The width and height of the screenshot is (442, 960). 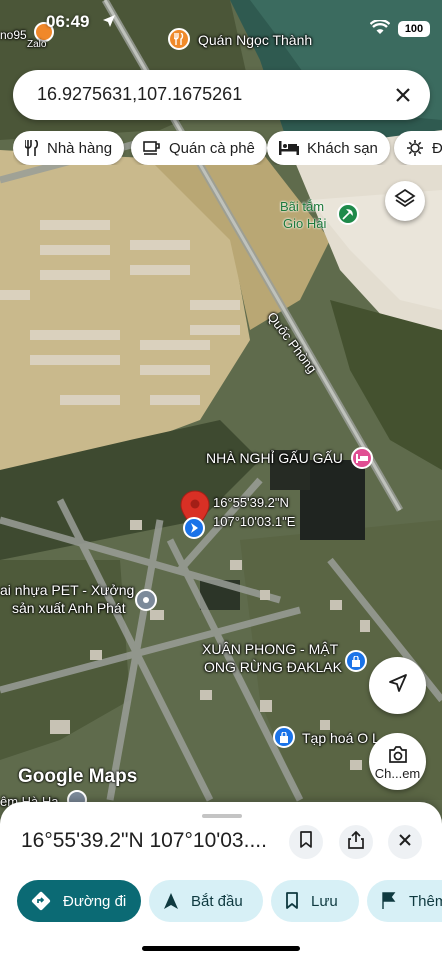 What do you see at coordinates (32, 148) in the screenshot?
I see `fork-knife-icon` at bounding box center [32, 148].